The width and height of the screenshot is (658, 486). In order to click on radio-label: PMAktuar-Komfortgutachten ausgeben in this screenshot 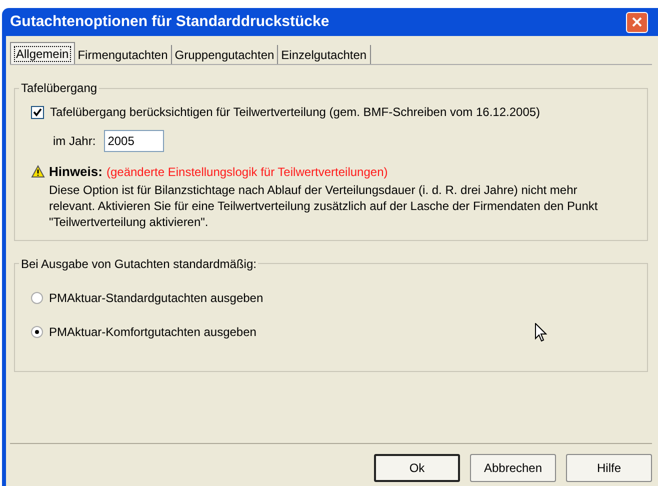, I will do `click(152, 332)`.